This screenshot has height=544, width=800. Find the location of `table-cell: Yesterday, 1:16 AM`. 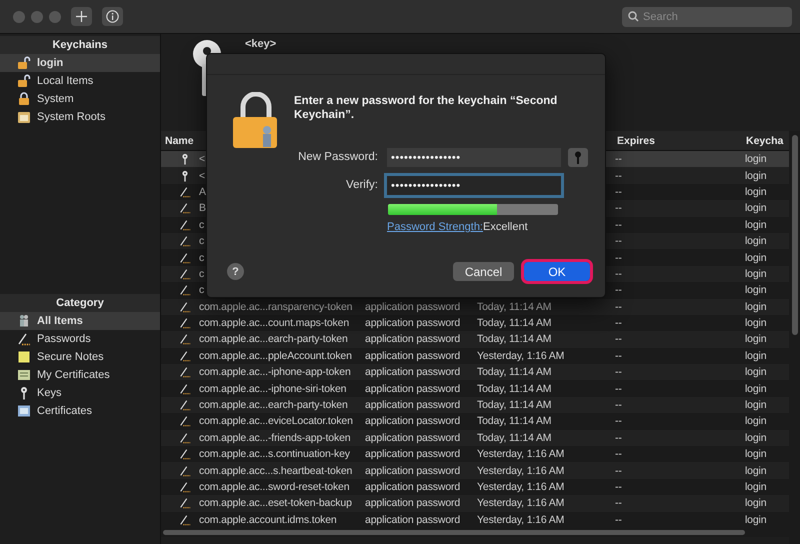

table-cell: Yesterday, 1:16 AM is located at coordinates (520, 454).